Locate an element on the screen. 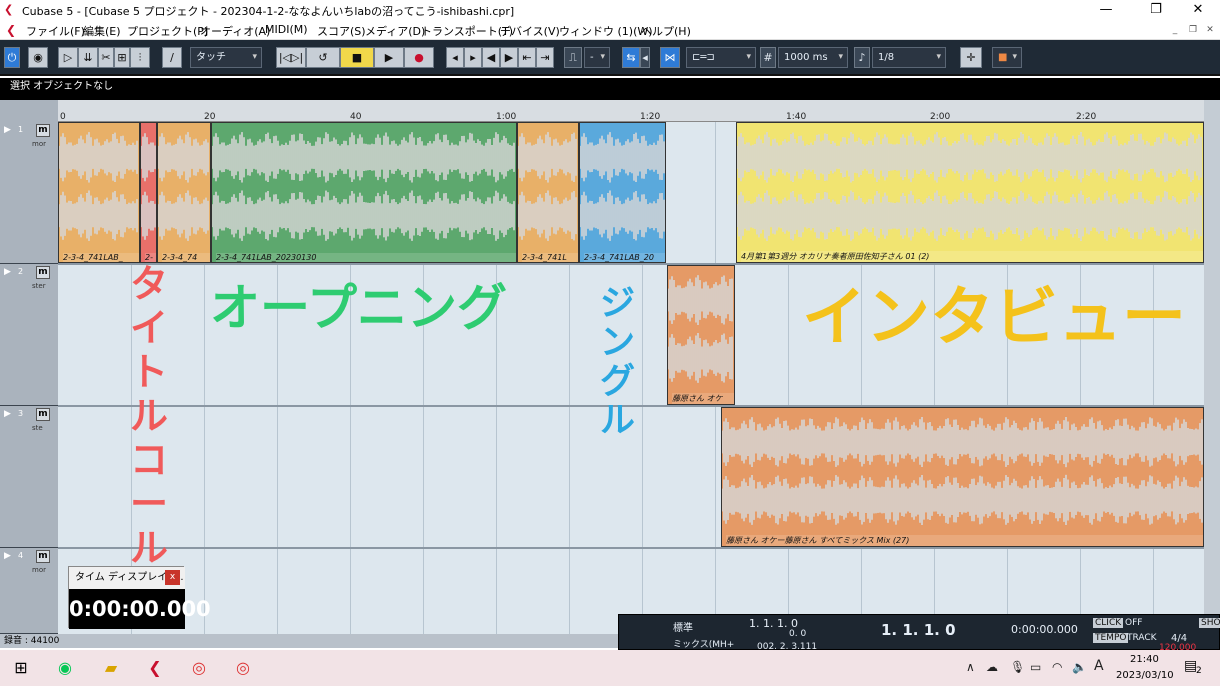 This screenshot has height=686, width=1220. audio-clip: 2-3-4_741LAB_ is located at coordinates (99, 192).